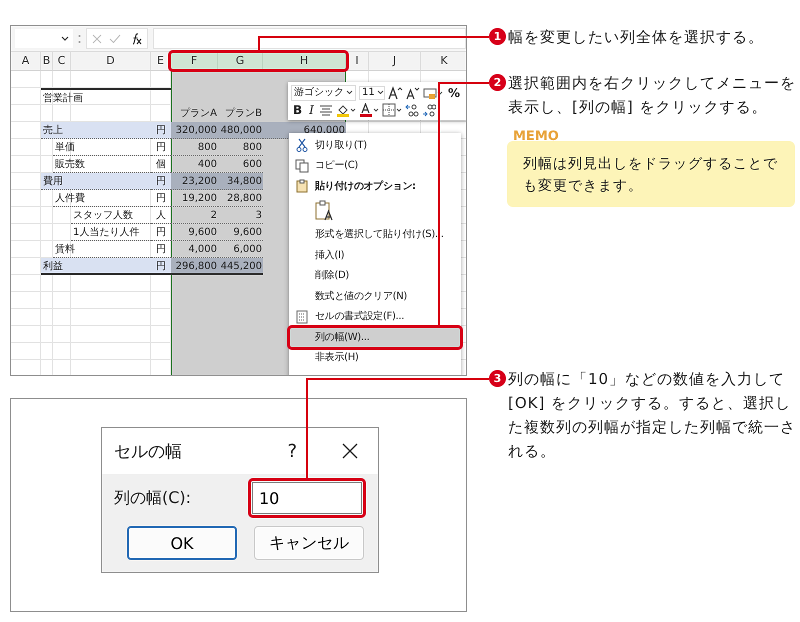  Describe the element at coordinates (47, 61) in the screenshot. I see `column-header: B` at that location.